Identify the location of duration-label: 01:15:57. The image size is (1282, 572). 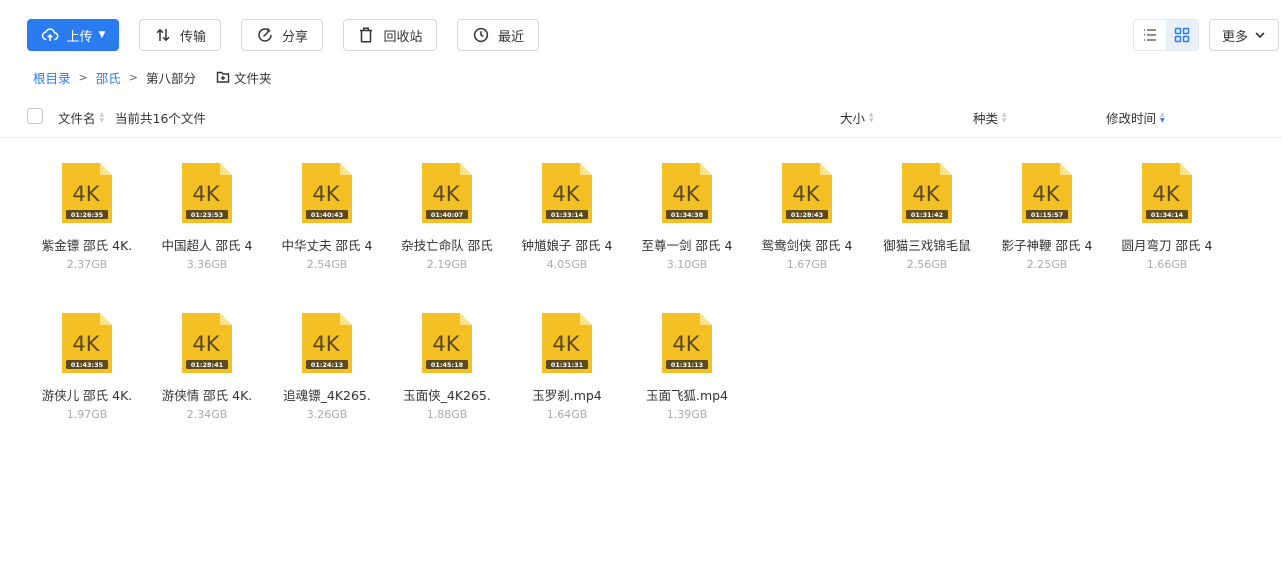
(1047, 215).